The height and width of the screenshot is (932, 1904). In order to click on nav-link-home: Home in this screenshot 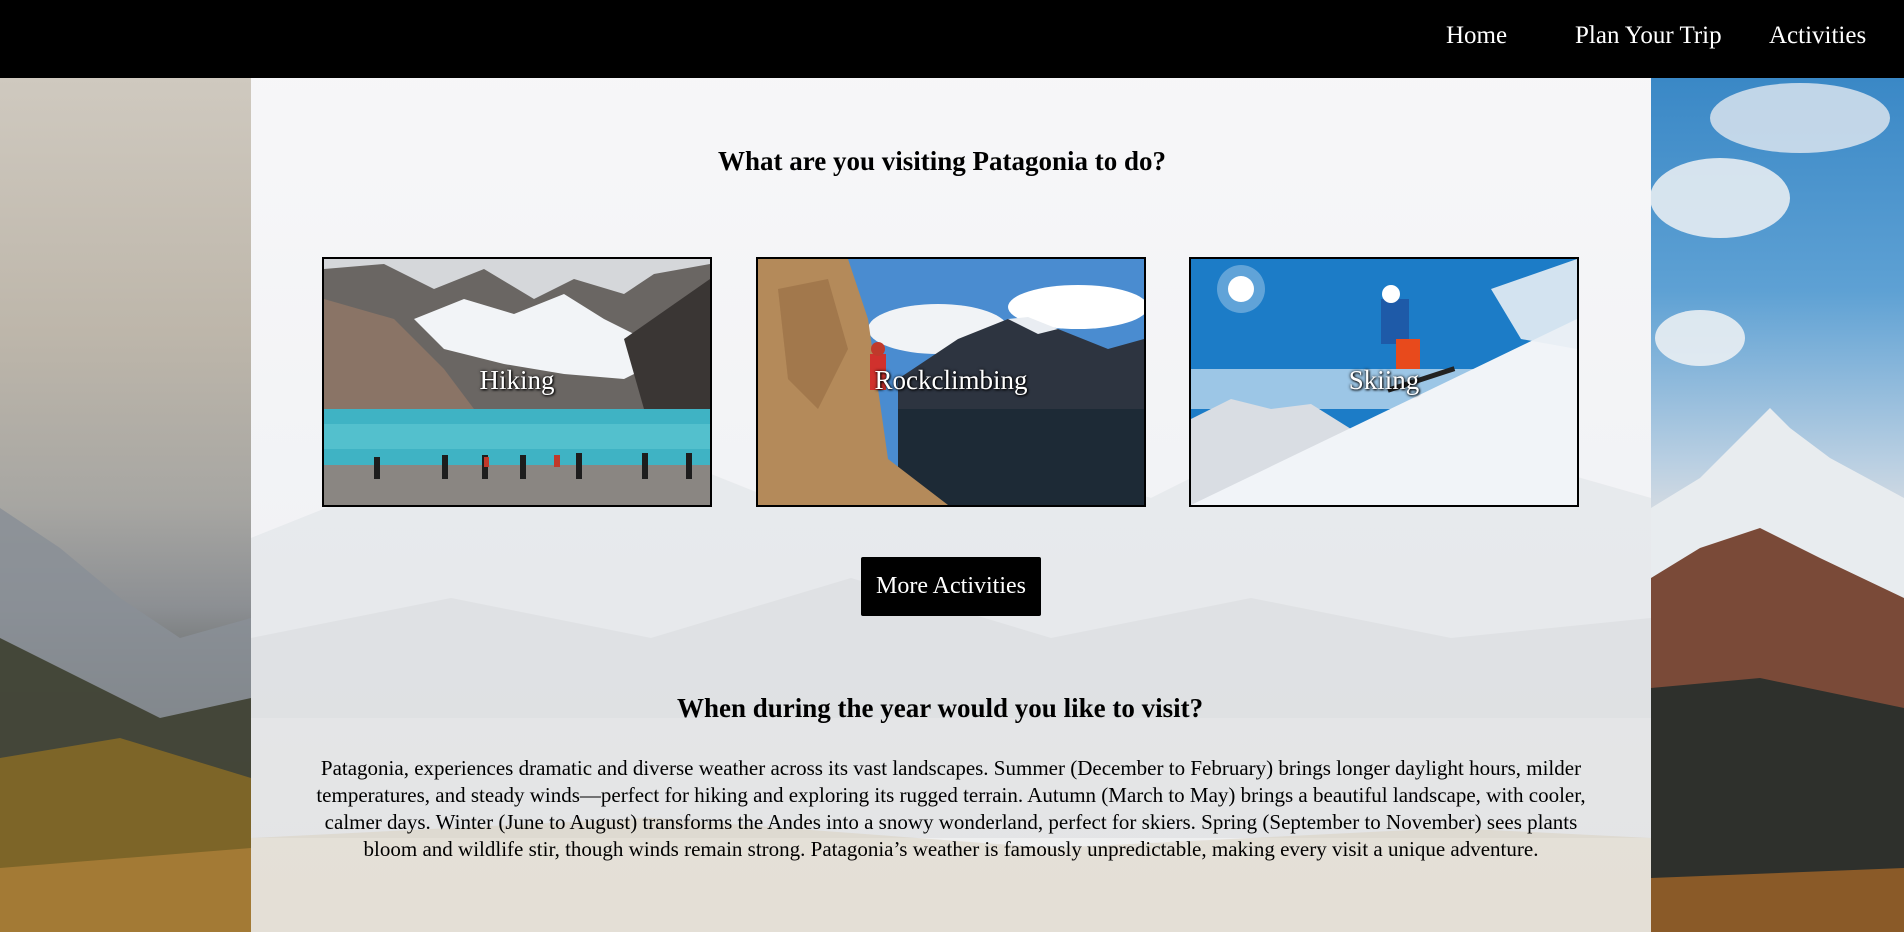, I will do `click(1476, 36)`.